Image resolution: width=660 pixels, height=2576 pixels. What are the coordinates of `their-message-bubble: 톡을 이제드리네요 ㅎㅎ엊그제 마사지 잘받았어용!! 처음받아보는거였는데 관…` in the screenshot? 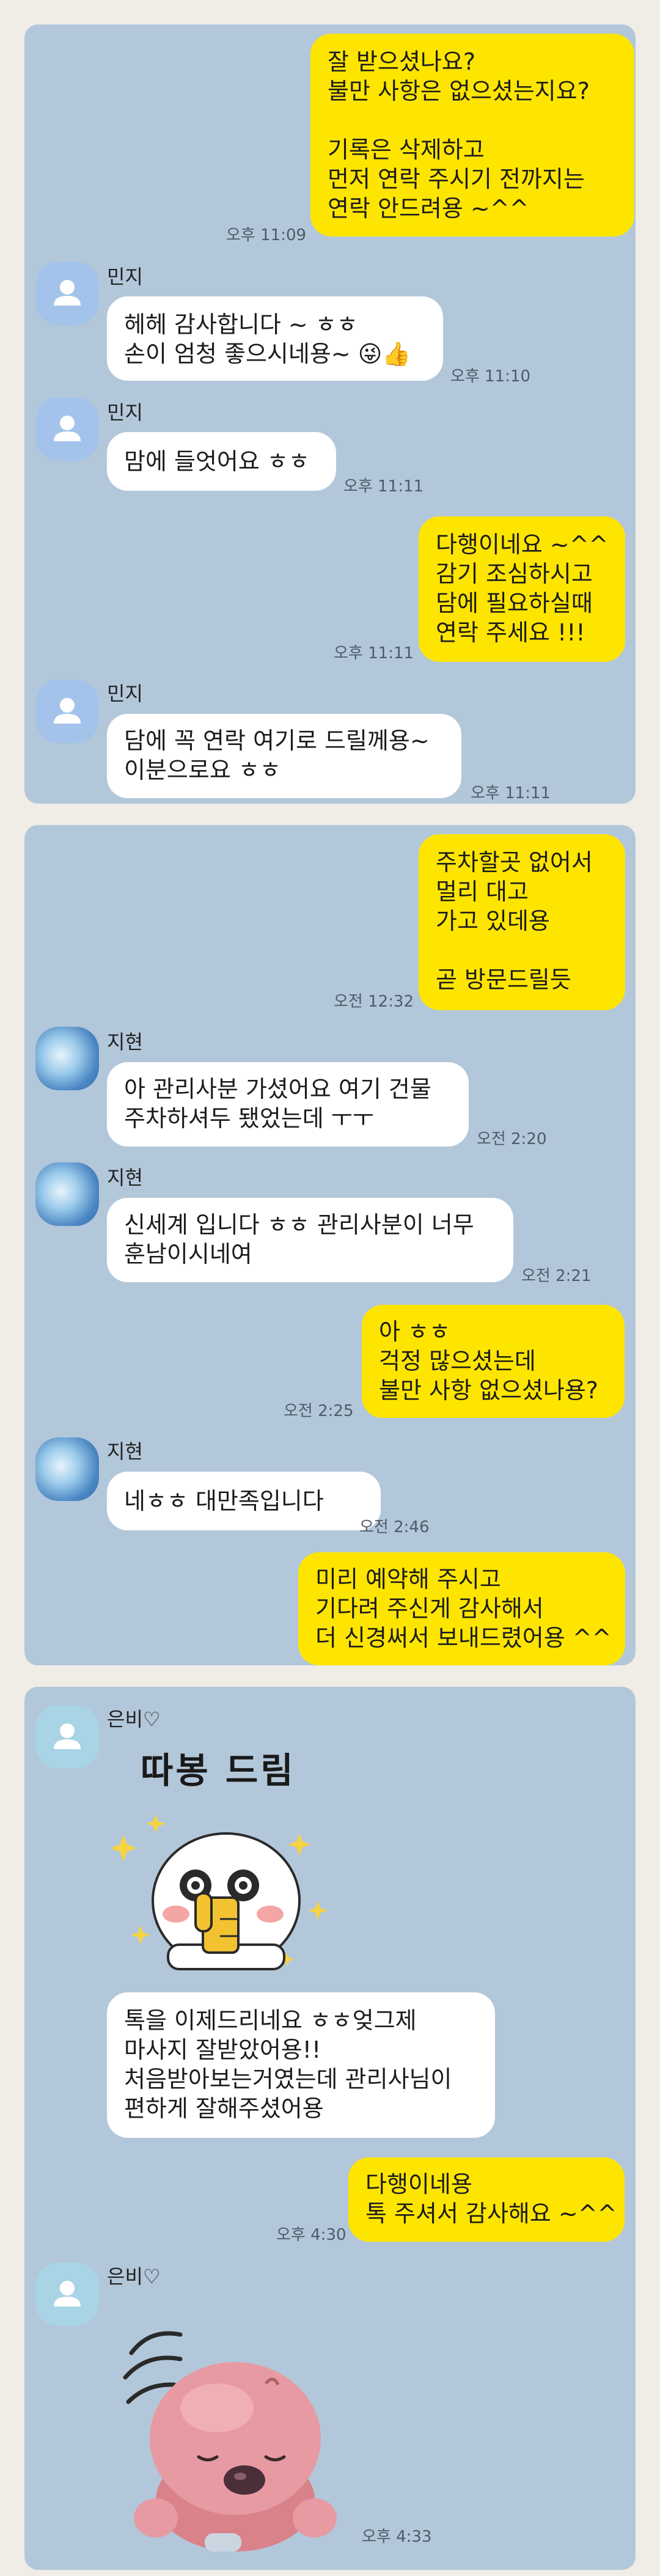 It's located at (301, 2065).